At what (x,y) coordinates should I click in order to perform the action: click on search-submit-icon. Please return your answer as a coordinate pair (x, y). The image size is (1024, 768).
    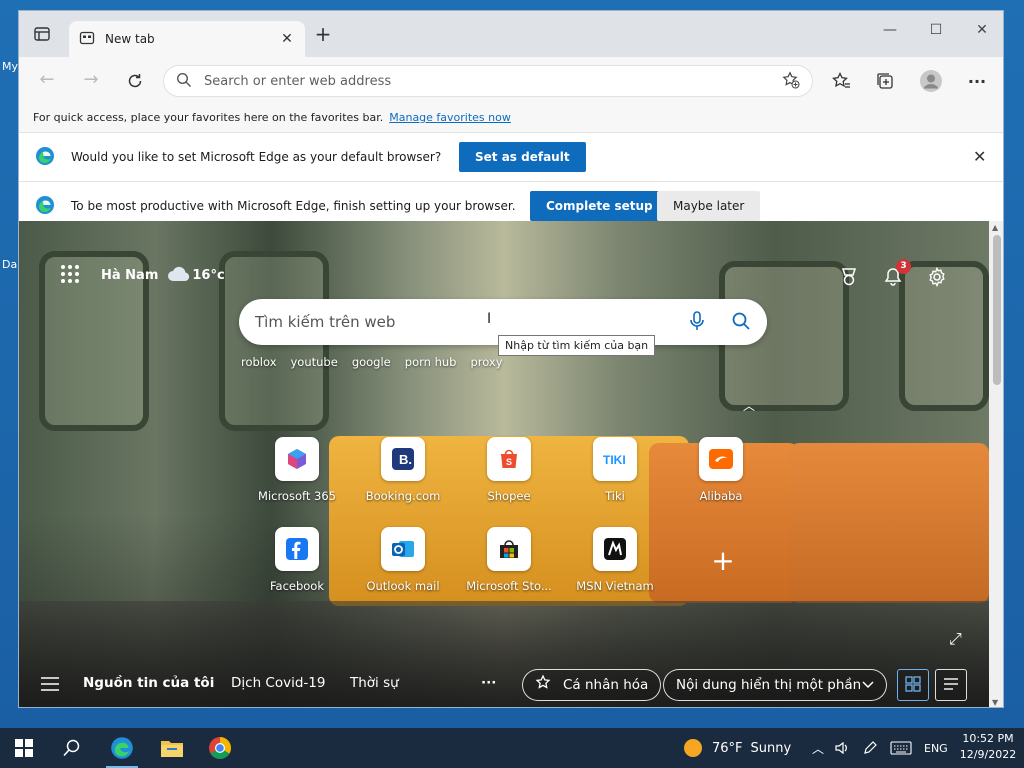
    Looking at the image, I should click on (741, 322).